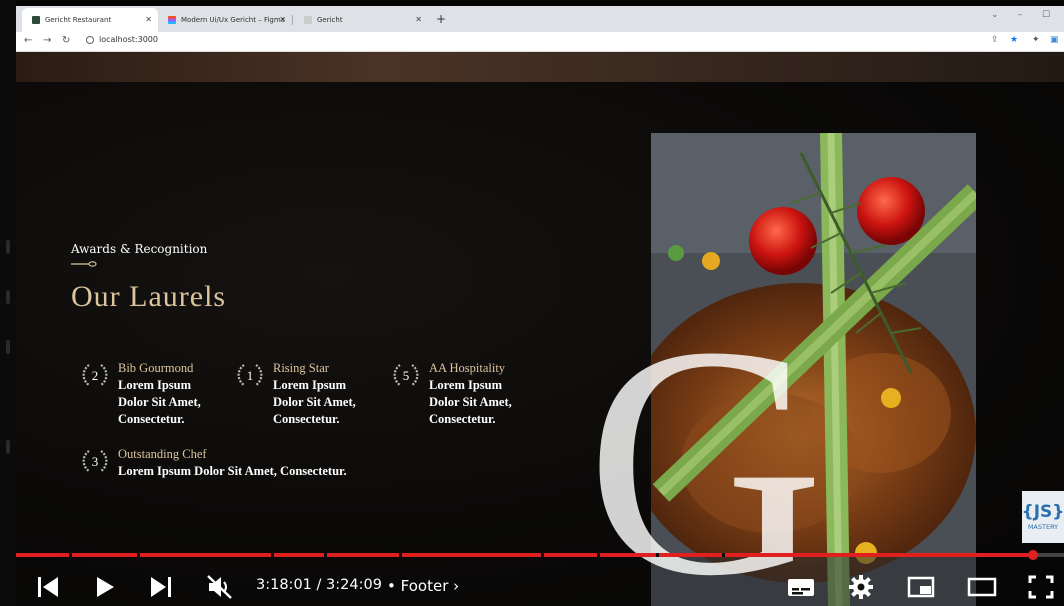  I want to click on laurel-number: 1, so click(250, 375).